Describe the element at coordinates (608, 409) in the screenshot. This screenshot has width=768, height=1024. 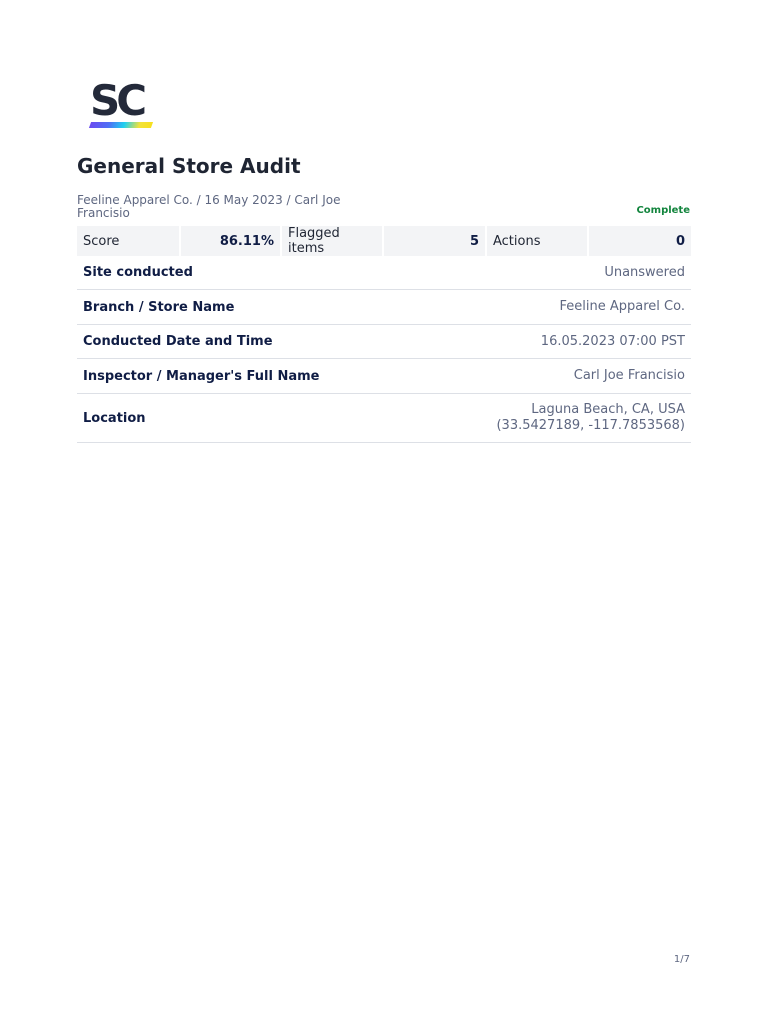
I see `location-address: Laguna Beach, CA, USA` at that location.